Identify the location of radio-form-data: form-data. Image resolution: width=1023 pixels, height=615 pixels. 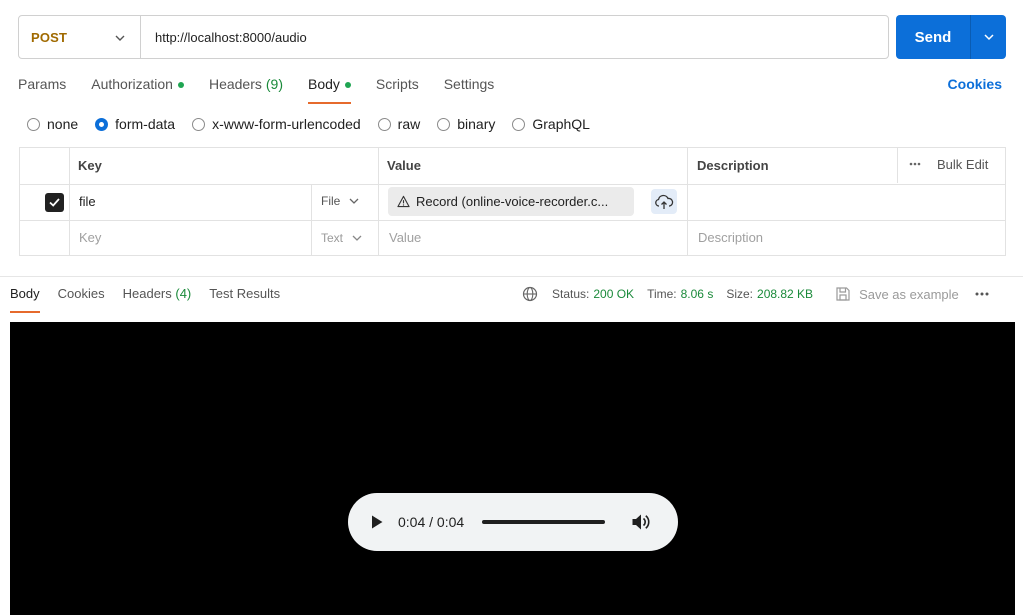
(135, 124).